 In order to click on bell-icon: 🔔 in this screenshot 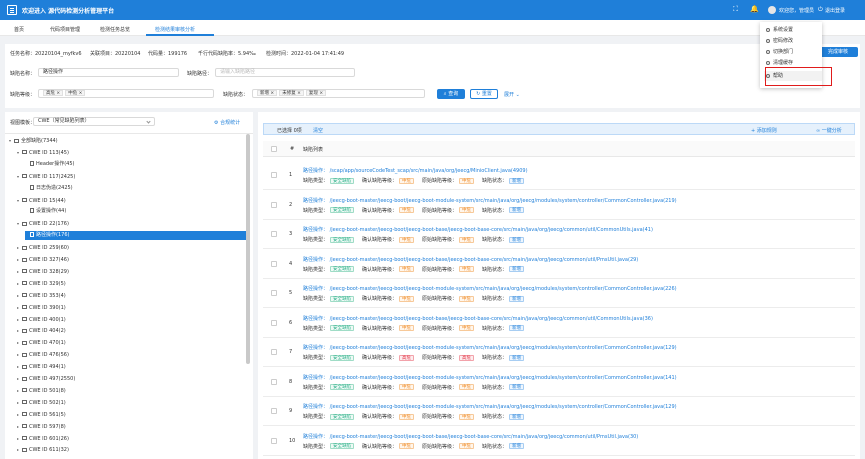, I will do `click(754, 9)`.